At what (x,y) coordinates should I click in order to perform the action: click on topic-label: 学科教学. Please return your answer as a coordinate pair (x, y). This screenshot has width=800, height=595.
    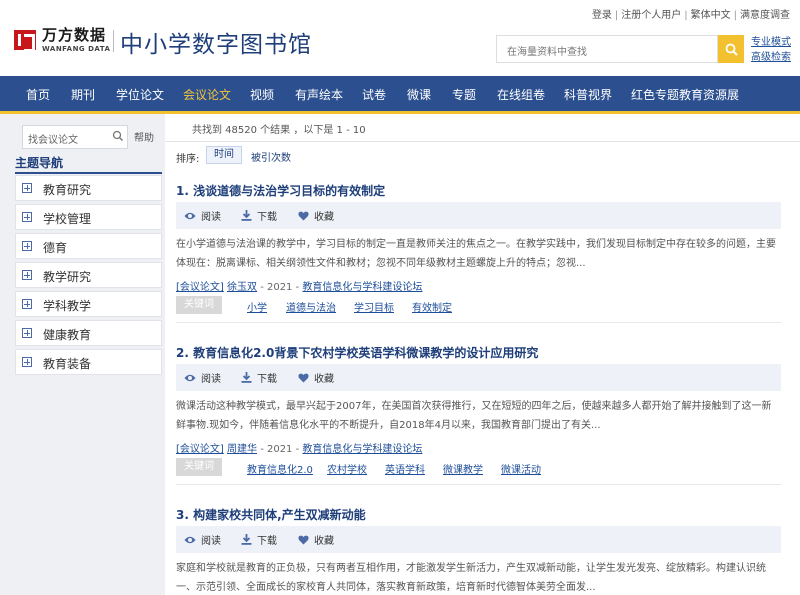
    Looking at the image, I should click on (67, 306).